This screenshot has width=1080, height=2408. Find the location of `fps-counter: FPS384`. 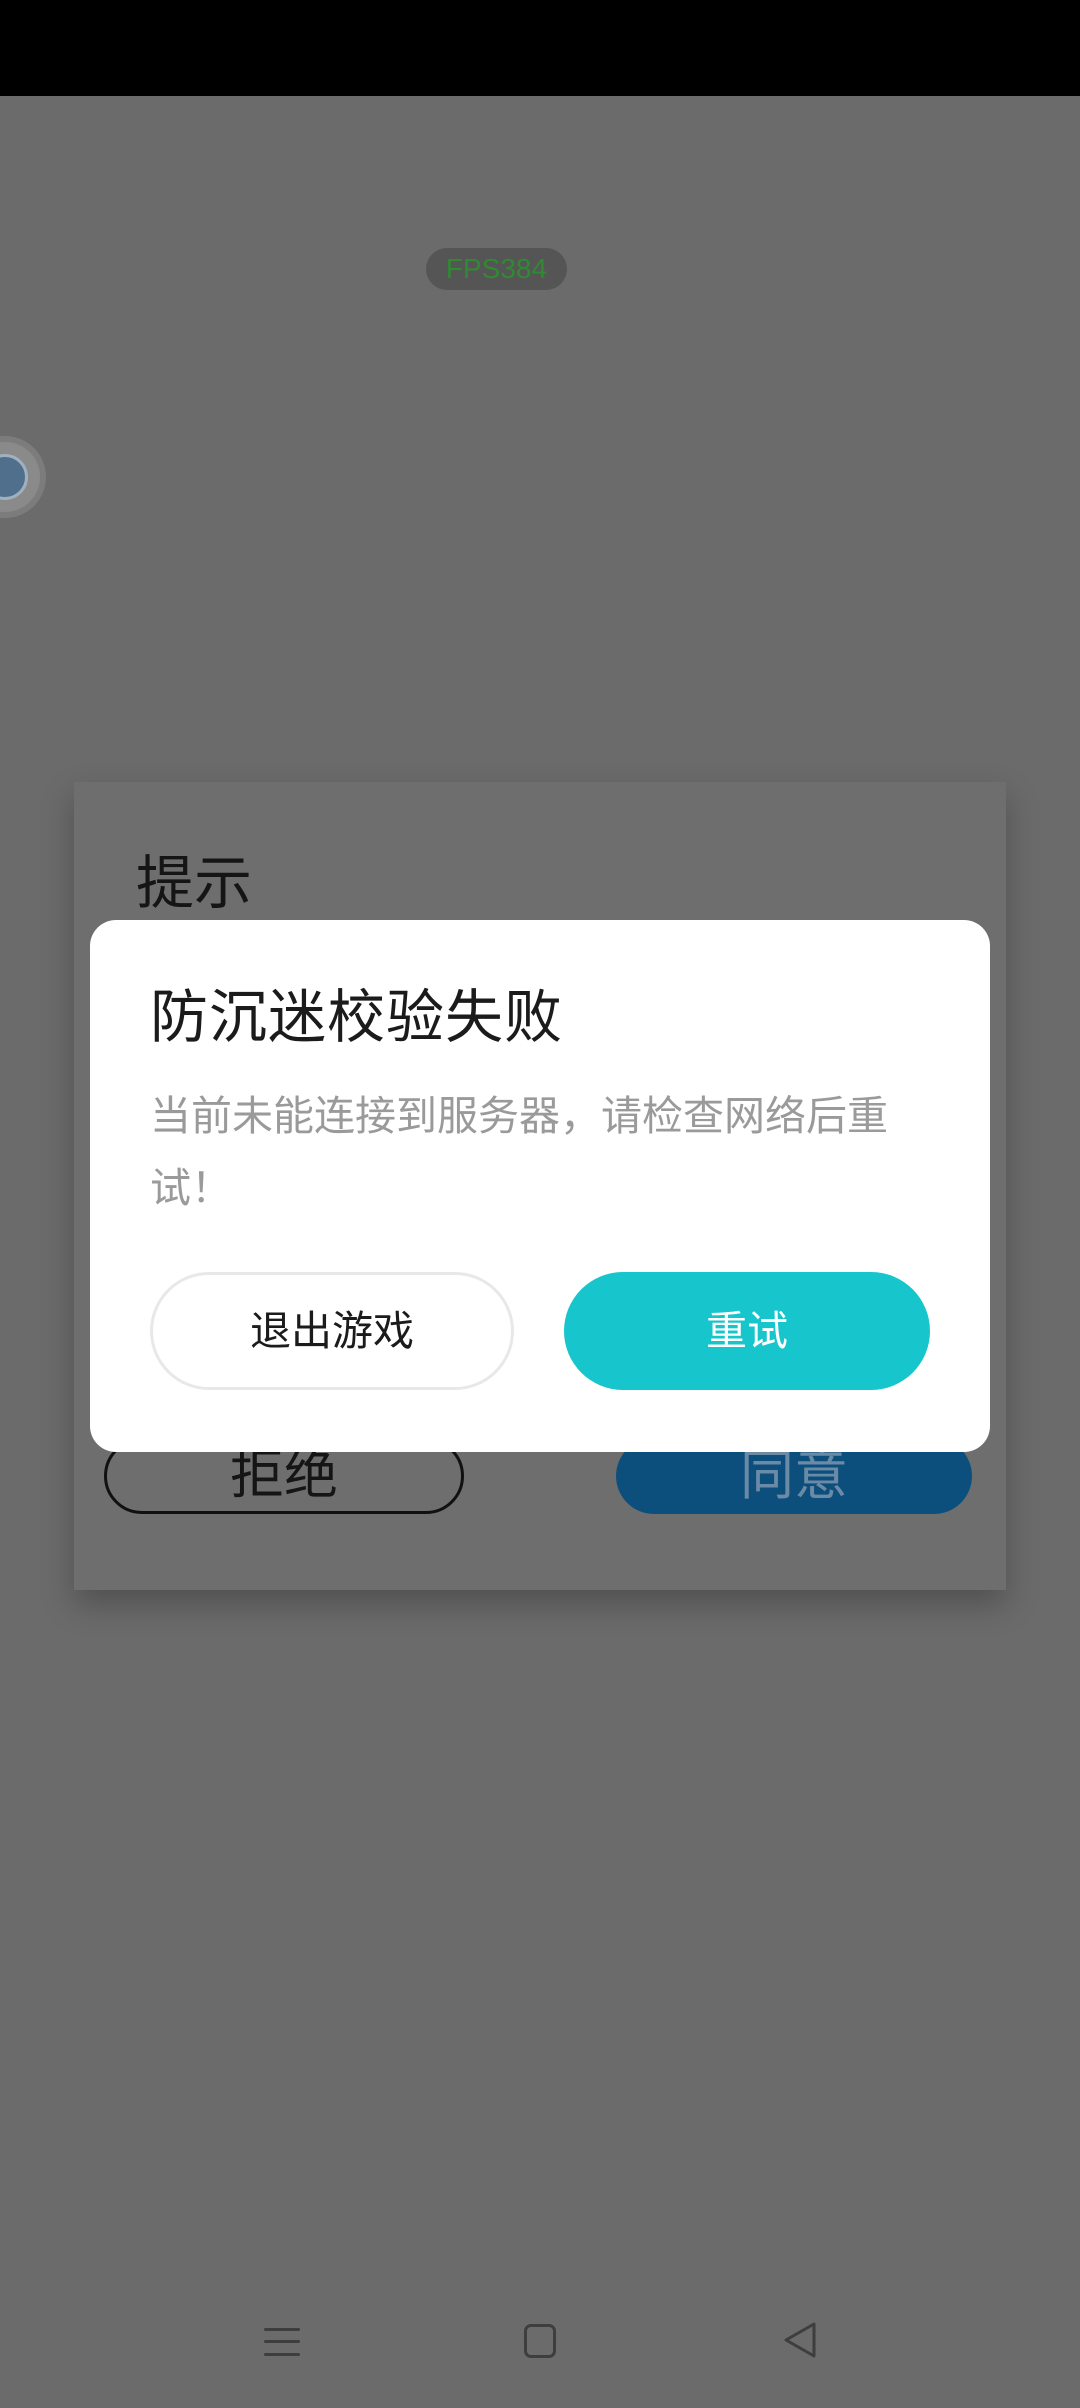

fps-counter: FPS384 is located at coordinates (496, 269).